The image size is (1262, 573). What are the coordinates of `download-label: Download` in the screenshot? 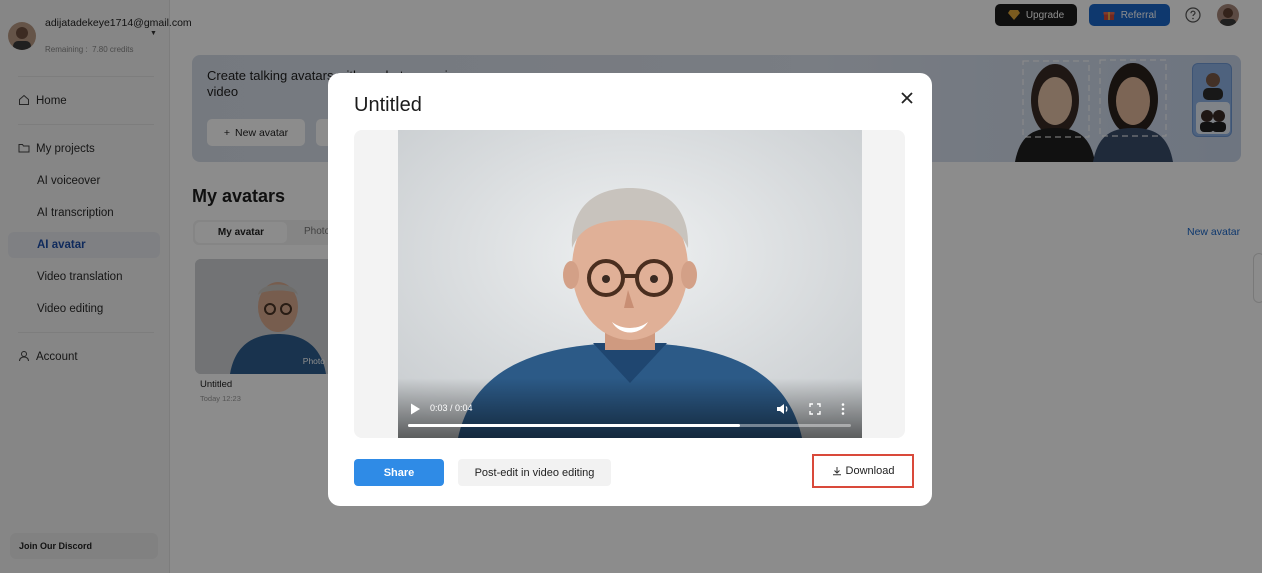 It's located at (870, 471).